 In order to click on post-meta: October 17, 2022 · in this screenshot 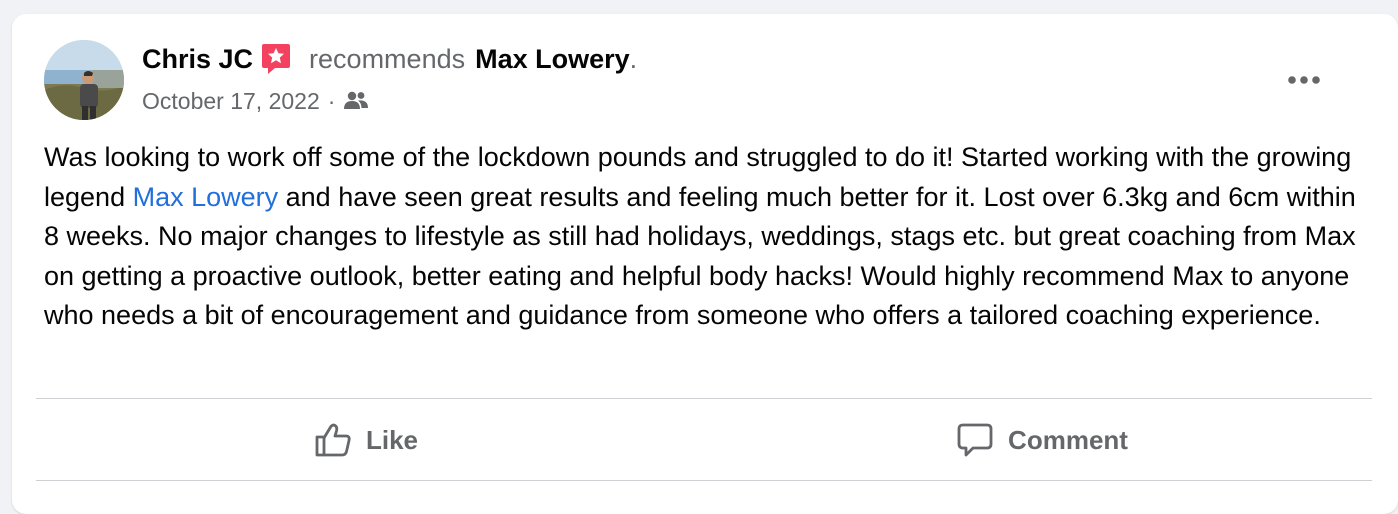, I will do `click(255, 101)`.